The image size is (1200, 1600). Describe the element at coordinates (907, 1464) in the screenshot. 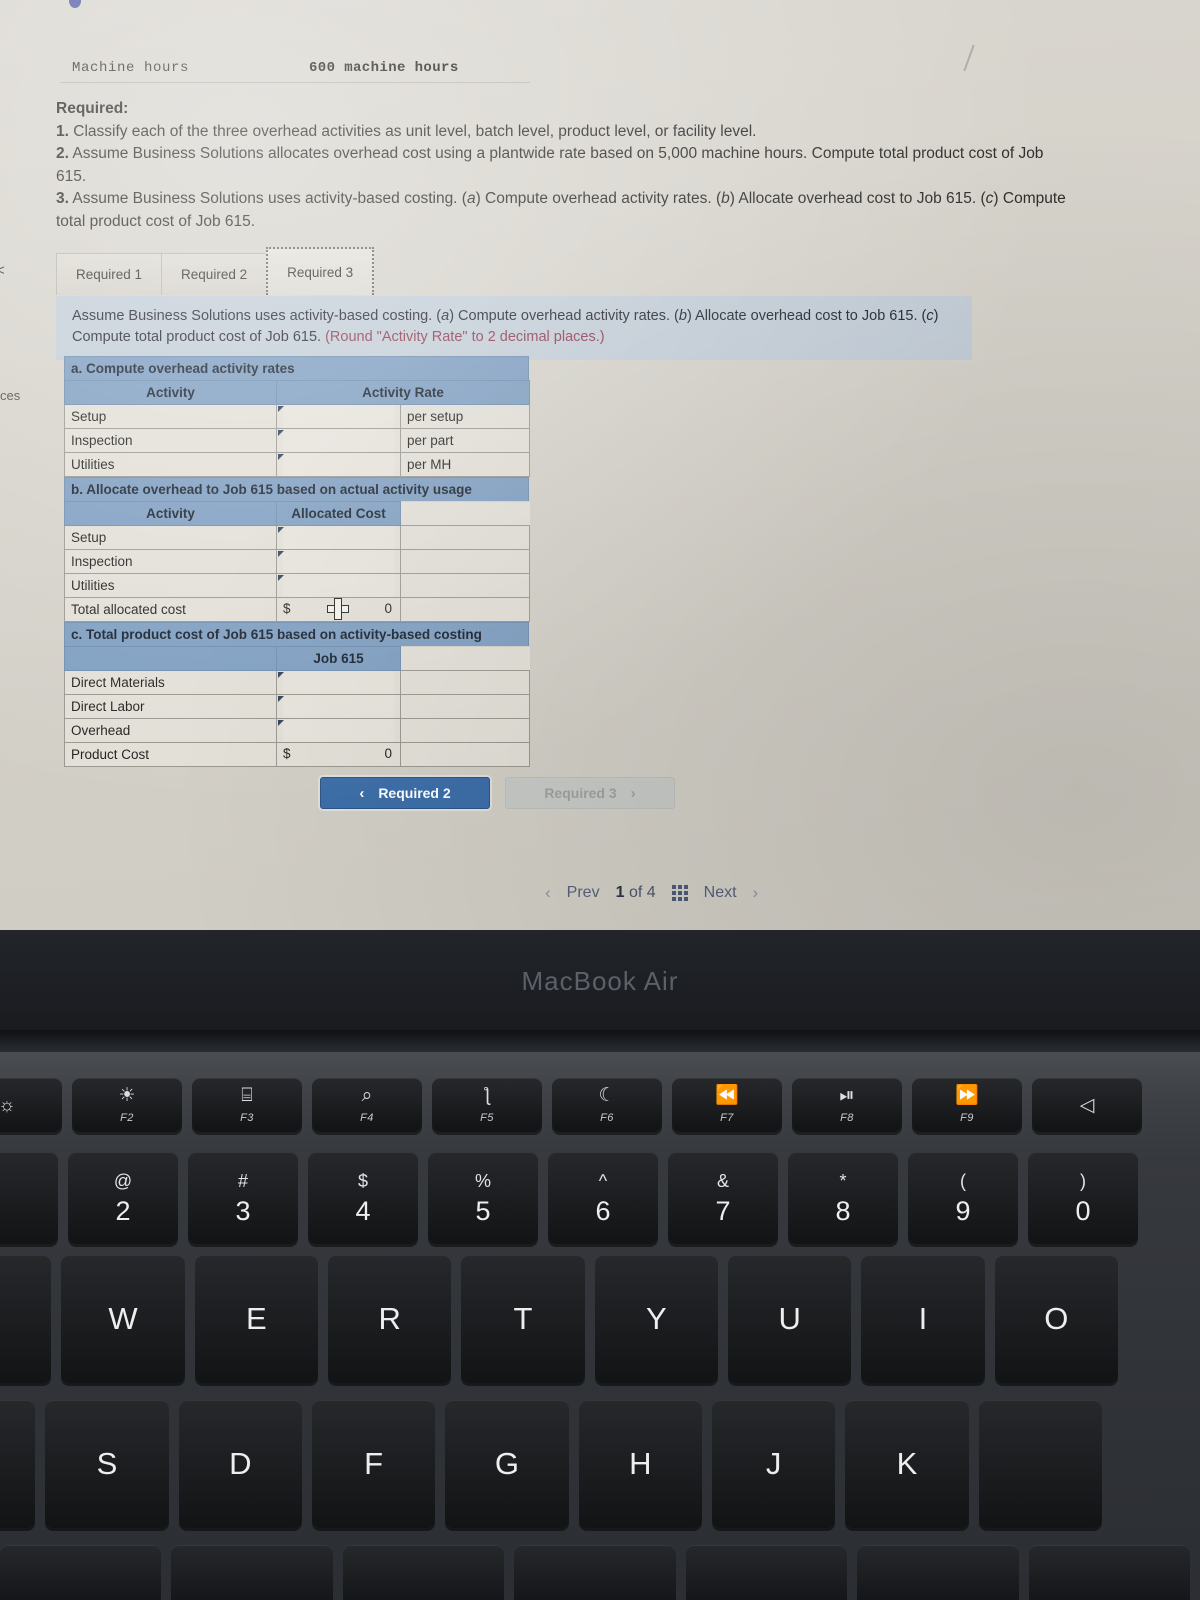

I see `key-k: K` at that location.